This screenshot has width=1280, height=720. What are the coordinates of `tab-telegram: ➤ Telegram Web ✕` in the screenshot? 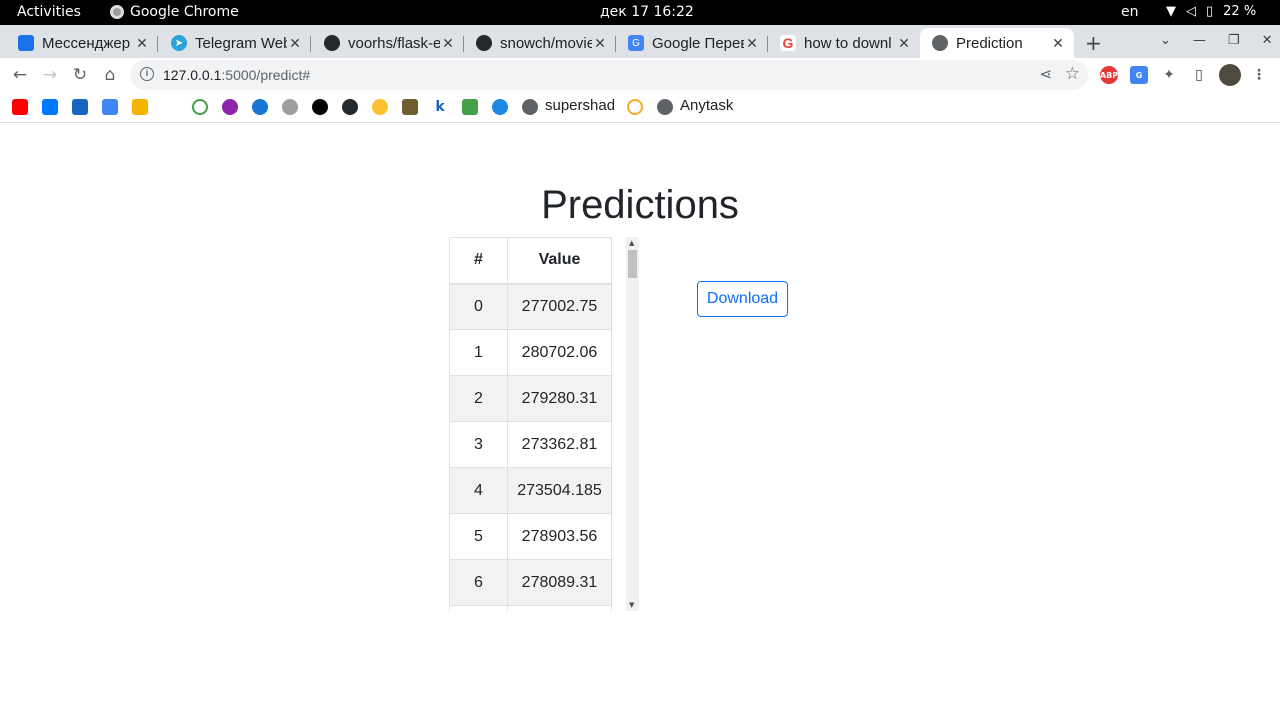 It's located at (232, 43).